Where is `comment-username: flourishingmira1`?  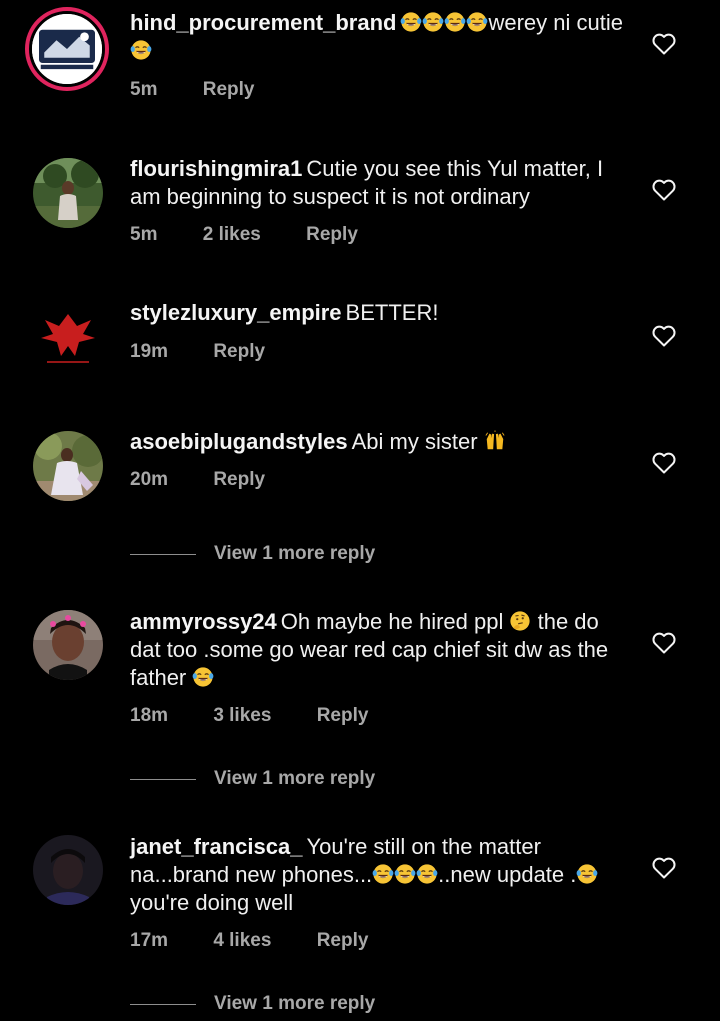
comment-username: flourishingmira1 is located at coordinates (216, 168).